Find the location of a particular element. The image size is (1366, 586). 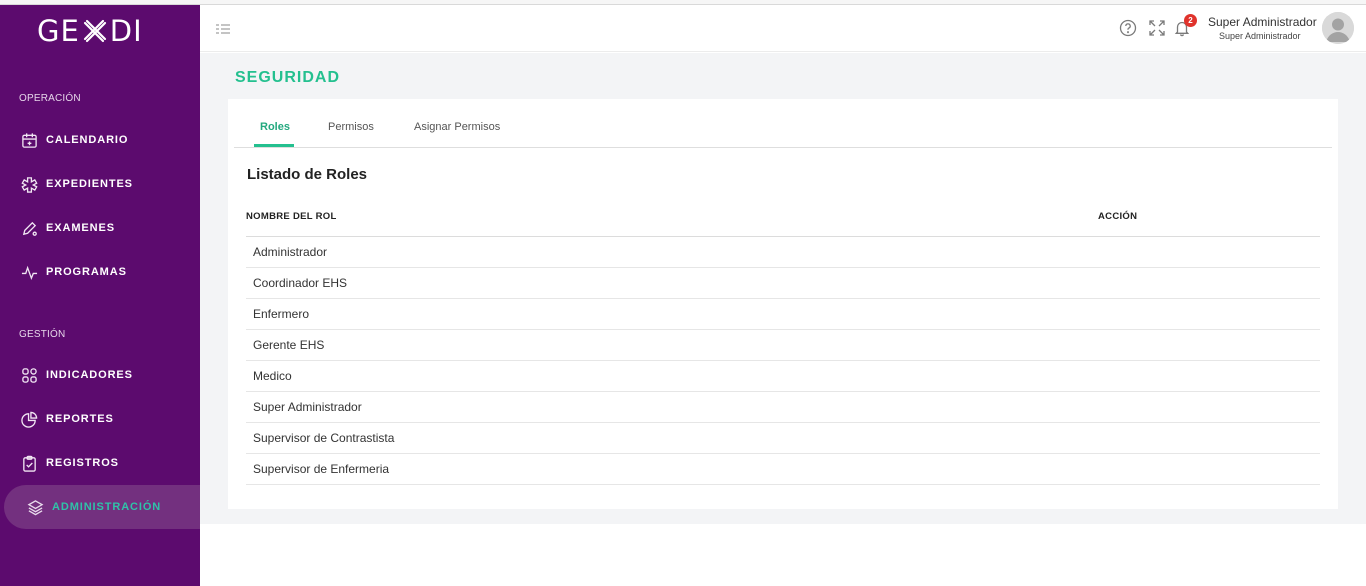

sidebar-item-calendario: CALENDARIO is located at coordinates (100, 140).